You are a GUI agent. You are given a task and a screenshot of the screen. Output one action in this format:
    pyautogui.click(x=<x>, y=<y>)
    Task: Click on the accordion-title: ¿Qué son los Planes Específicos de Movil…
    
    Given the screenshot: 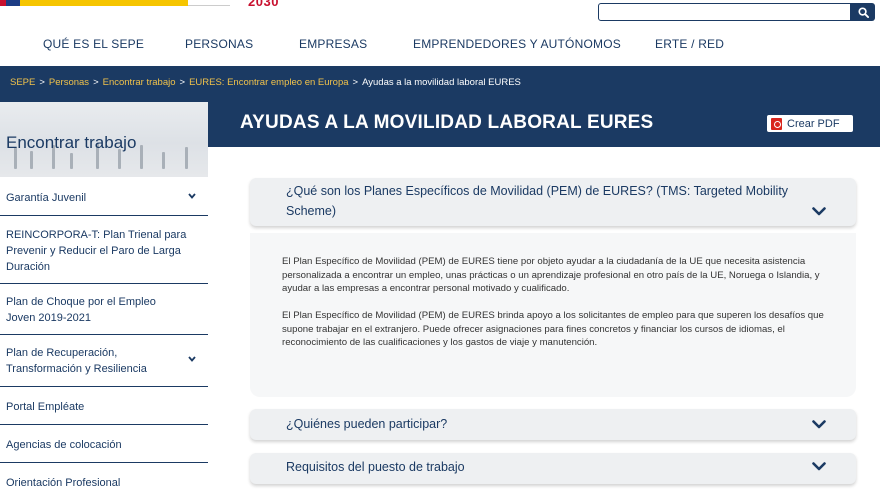 What is the action you would take?
    pyautogui.click(x=537, y=201)
    